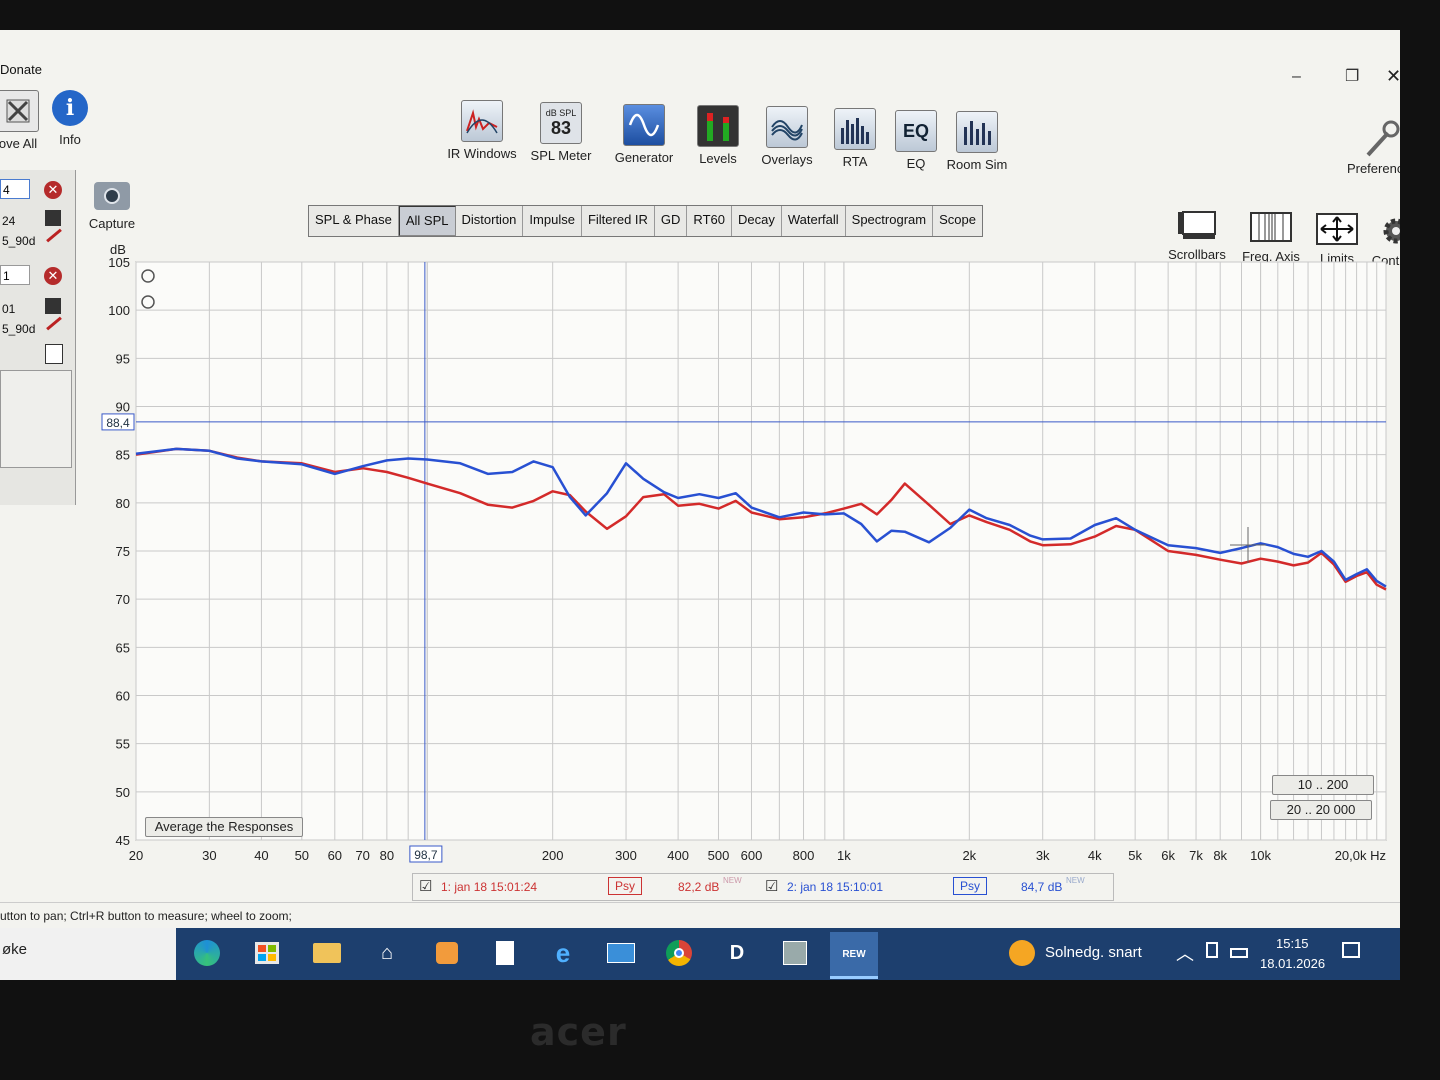  I want to click on x-tick-label: 5k, so click(1135, 855).